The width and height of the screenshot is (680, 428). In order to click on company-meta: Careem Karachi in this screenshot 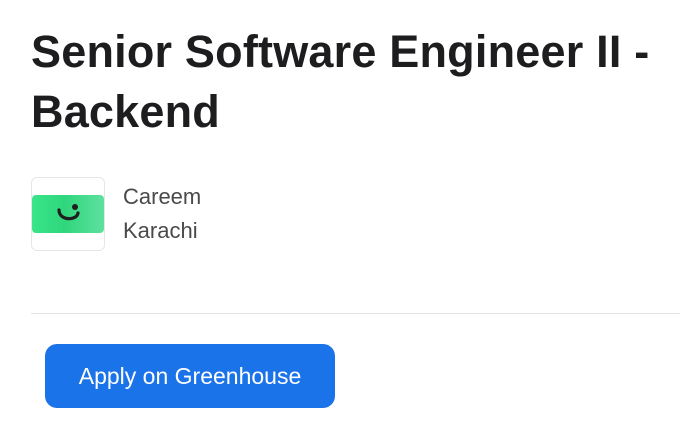, I will do `click(162, 214)`.